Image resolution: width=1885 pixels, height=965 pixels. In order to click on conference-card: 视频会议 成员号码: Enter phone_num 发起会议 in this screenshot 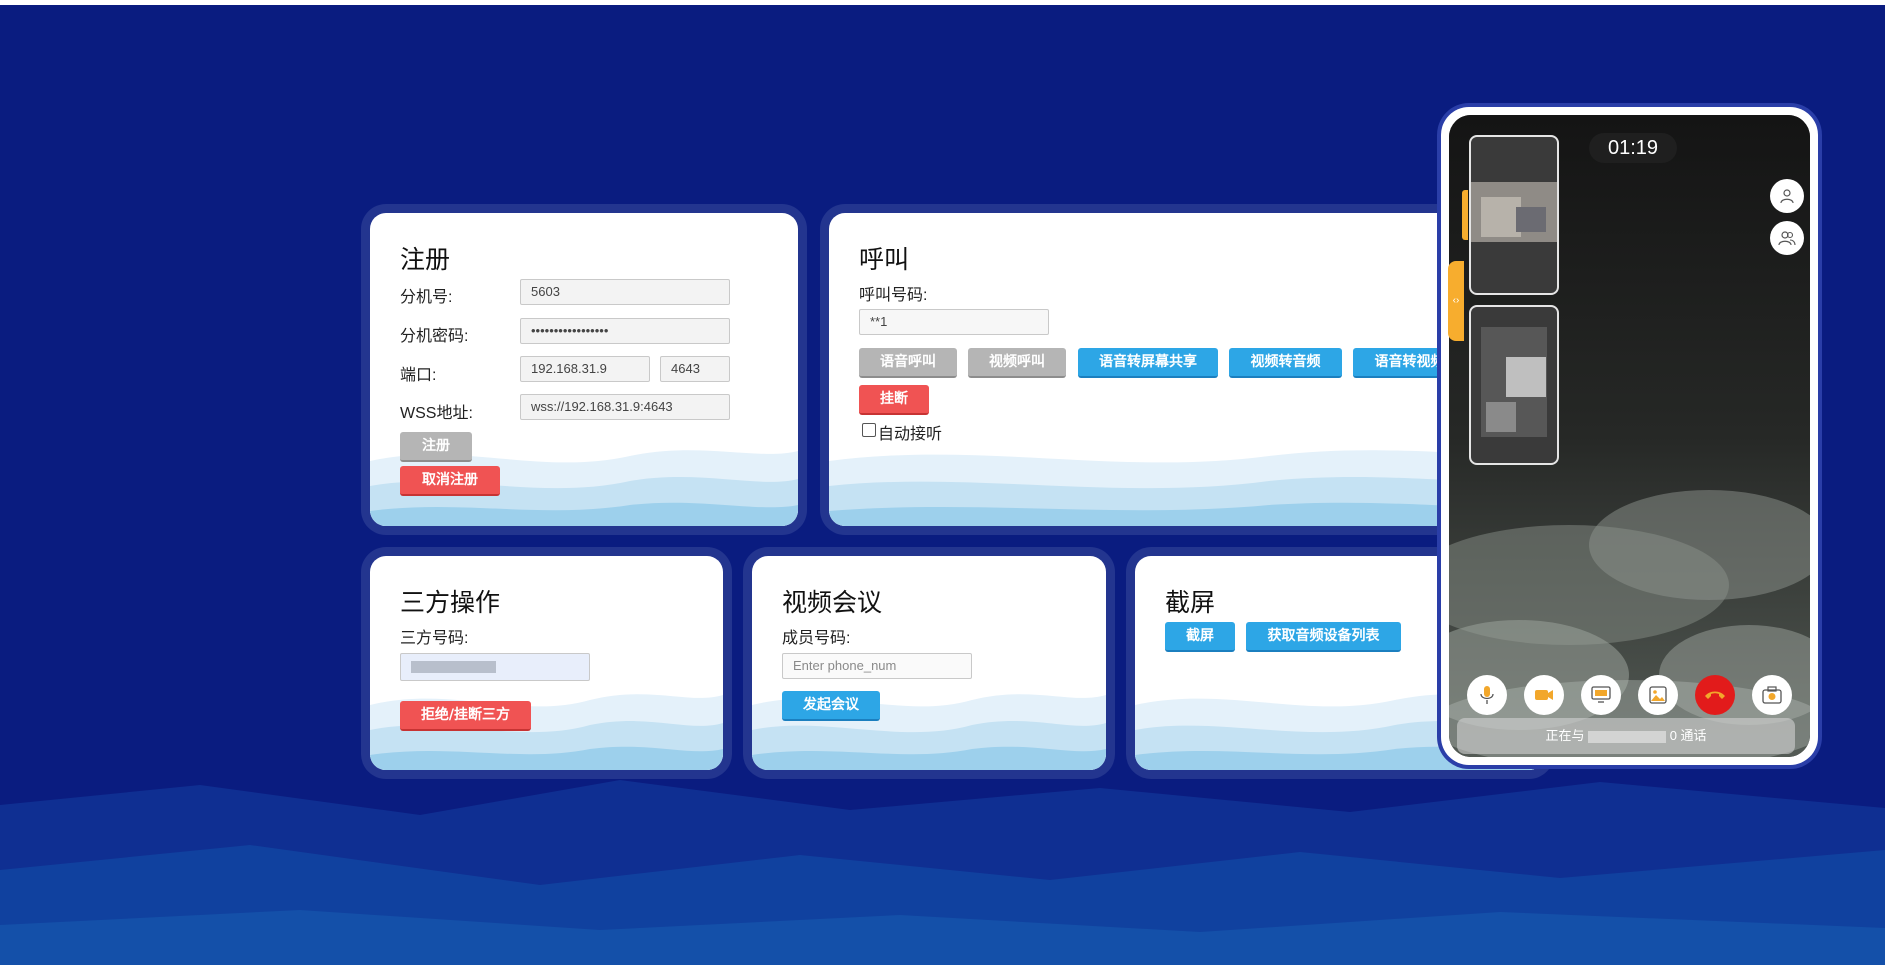, I will do `click(929, 663)`.